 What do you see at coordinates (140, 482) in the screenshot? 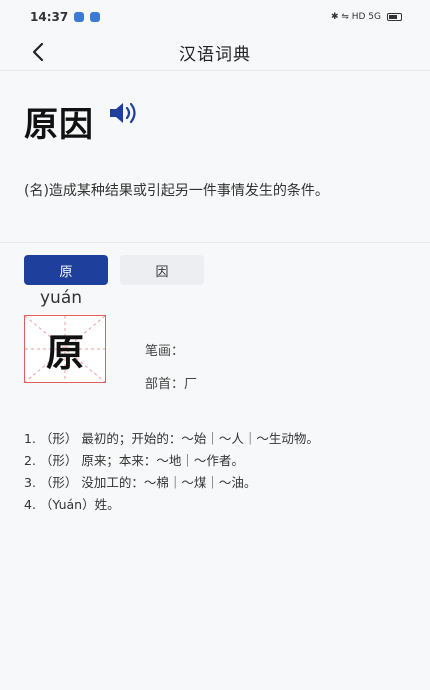
I see `meaning-item: 3. （形） 没加工的：～棉｜～煤｜～油。` at bounding box center [140, 482].